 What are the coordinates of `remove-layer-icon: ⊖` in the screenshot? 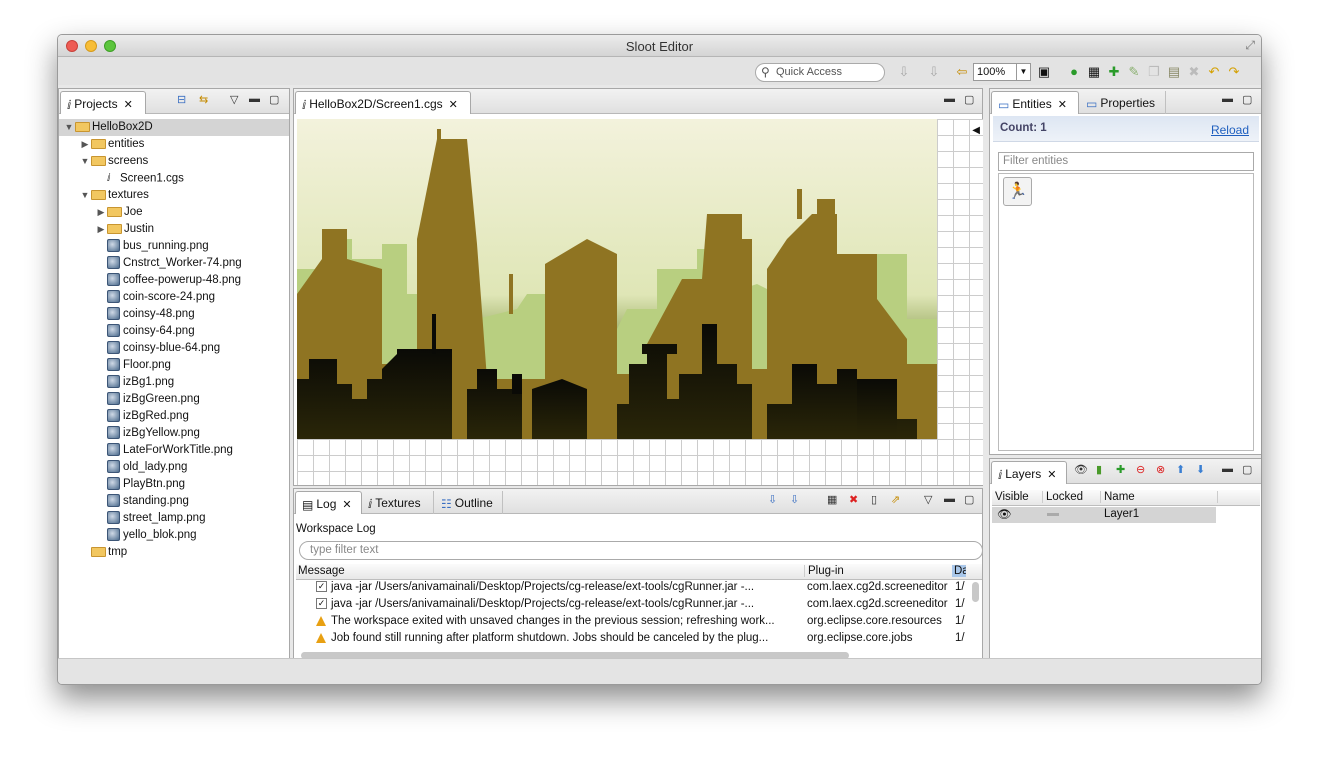 It's located at (1140, 469).